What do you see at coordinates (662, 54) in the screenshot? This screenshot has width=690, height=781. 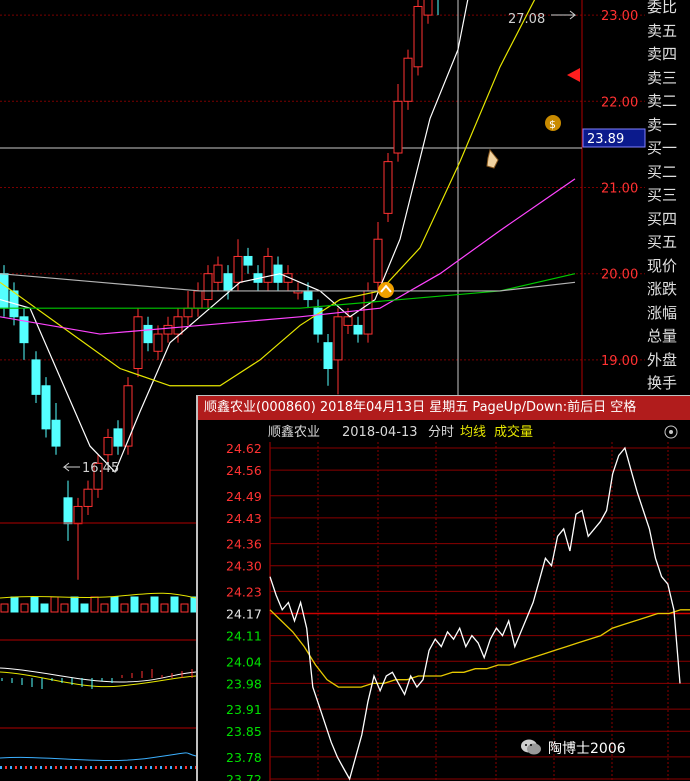 I see `side-panel-label: 卖四` at bounding box center [662, 54].